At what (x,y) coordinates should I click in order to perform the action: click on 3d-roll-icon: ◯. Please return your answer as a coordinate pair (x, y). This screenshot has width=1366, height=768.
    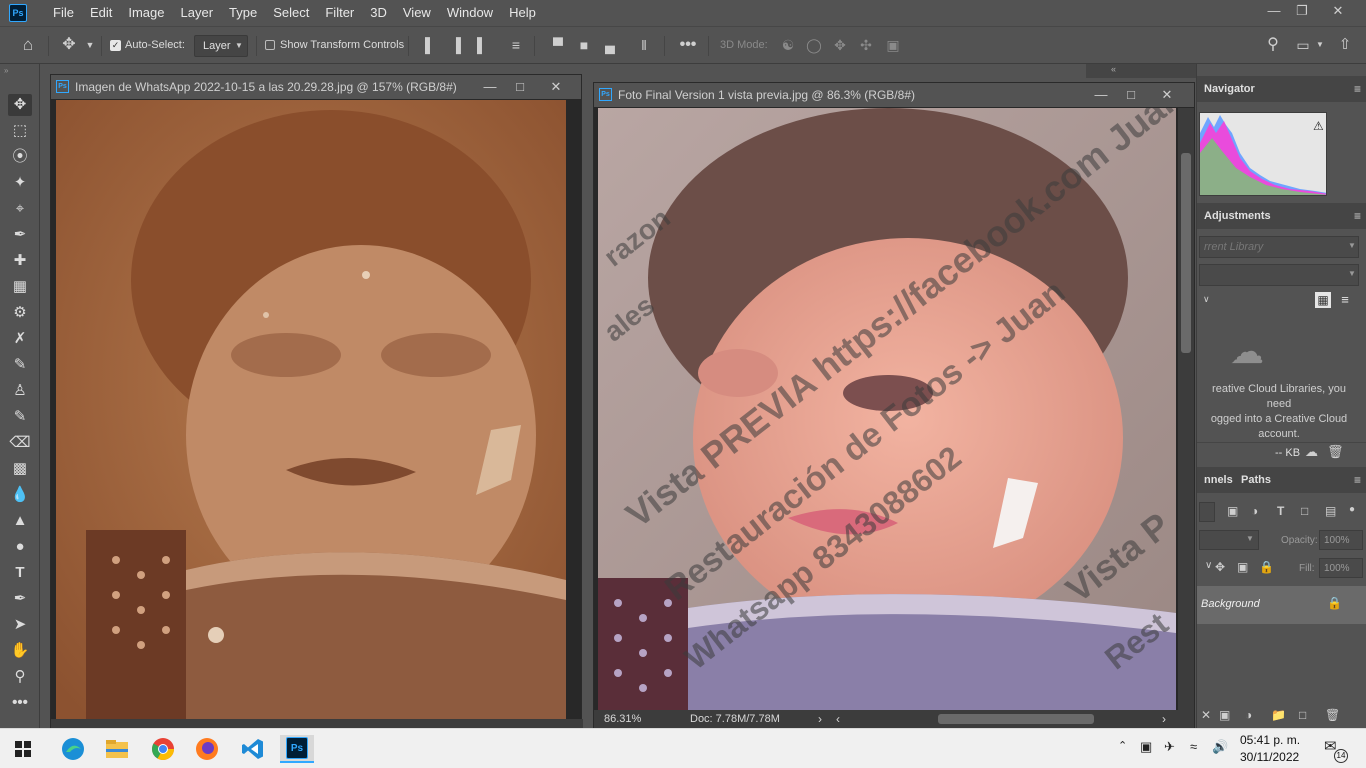
    Looking at the image, I should click on (814, 45).